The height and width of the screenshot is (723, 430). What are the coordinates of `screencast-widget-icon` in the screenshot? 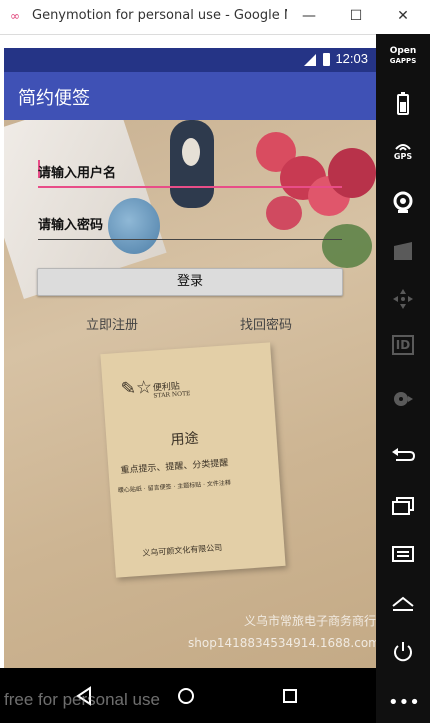 It's located at (403, 254).